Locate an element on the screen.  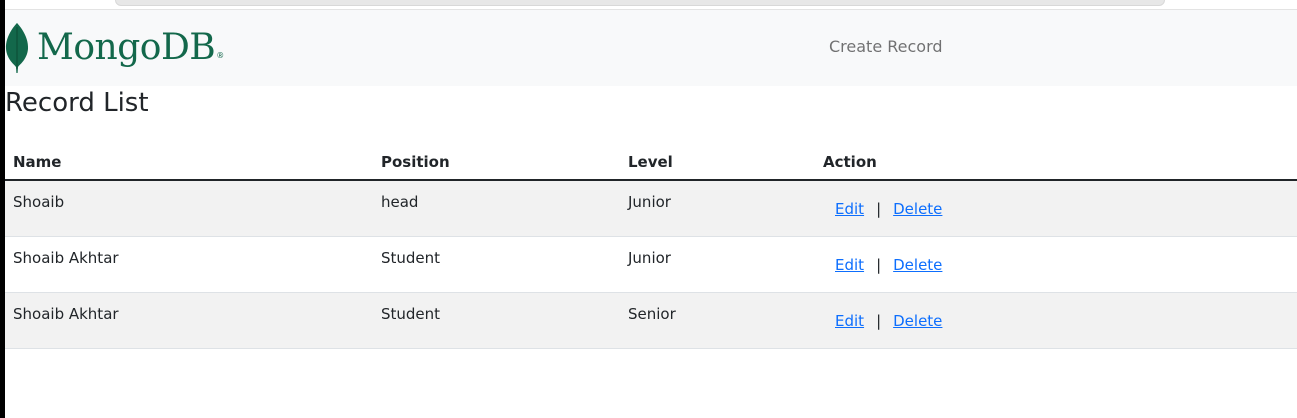
browser-top-strip is located at coordinates (651, 5).